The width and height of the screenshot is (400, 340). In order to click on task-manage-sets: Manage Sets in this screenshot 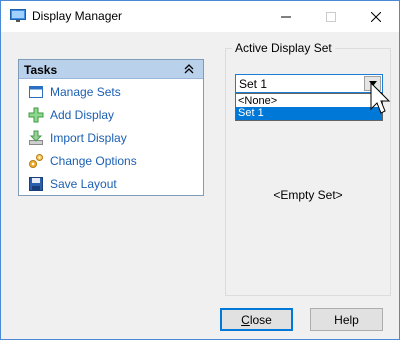, I will do `click(113, 92)`.